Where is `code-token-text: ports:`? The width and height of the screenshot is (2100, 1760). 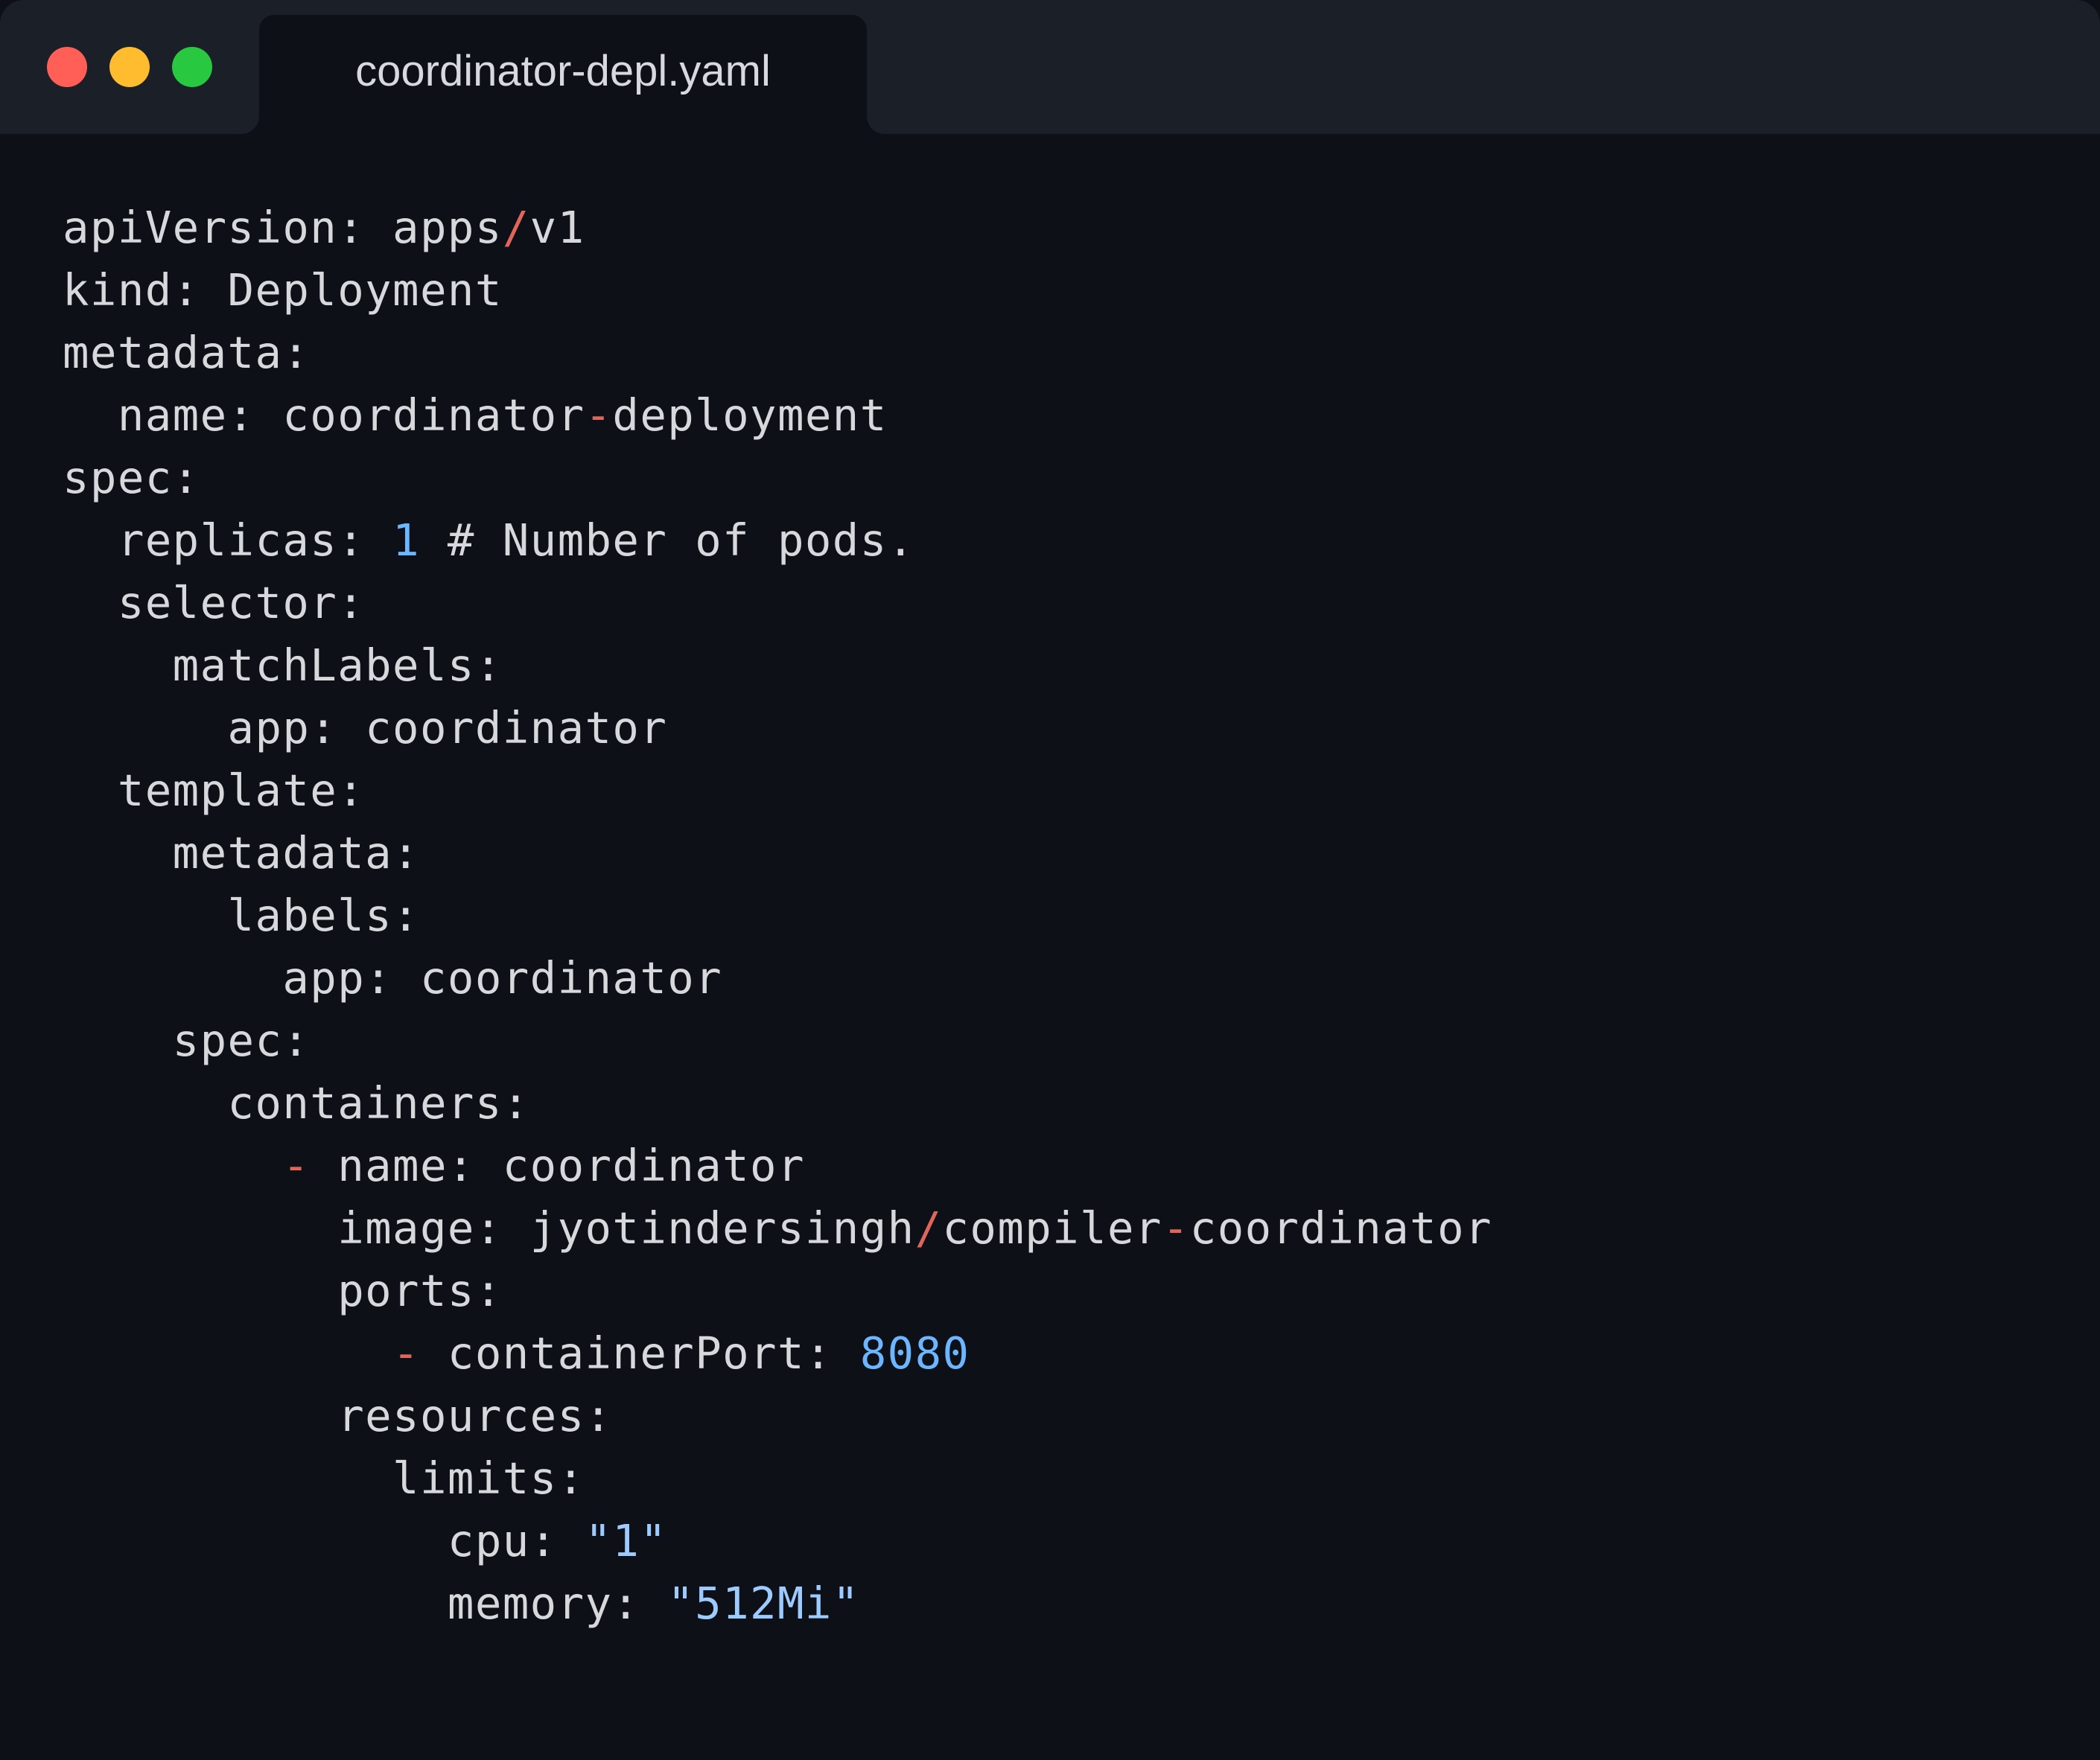 code-token-text: ports: is located at coordinates (283, 1291).